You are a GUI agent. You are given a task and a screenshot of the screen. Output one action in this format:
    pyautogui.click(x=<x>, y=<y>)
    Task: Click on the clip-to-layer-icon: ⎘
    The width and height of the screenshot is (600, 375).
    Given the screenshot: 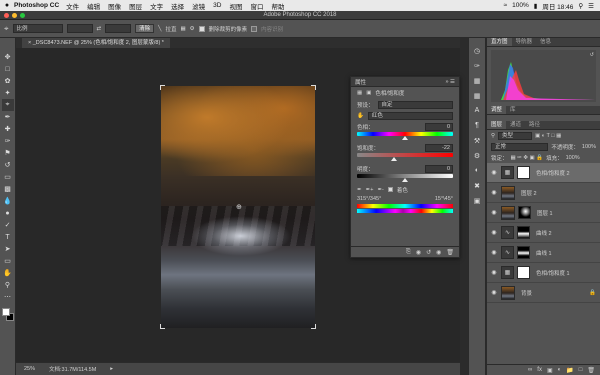 What is the action you would take?
    pyautogui.click(x=408, y=252)
    